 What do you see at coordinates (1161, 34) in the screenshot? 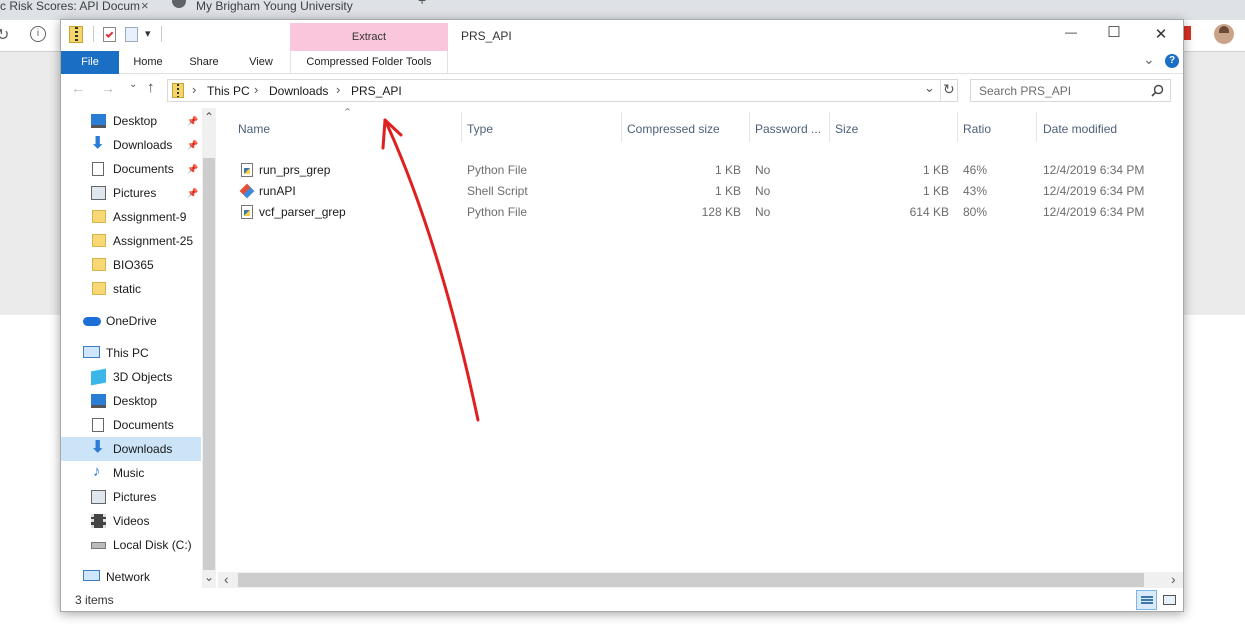
I see `close-button: ✕` at bounding box center [1161, 34].